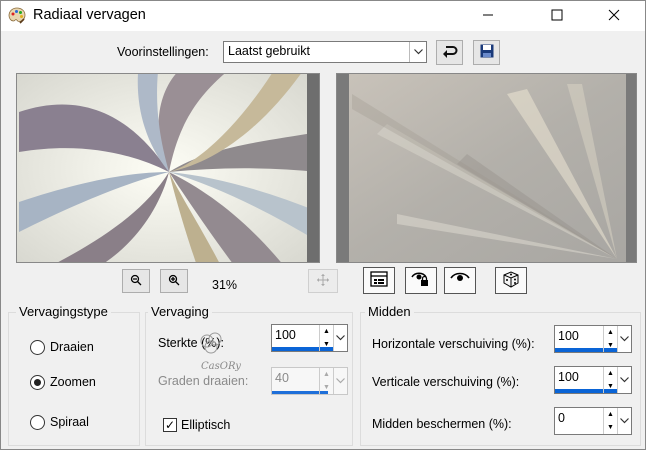 The height and width of the screenshot is (450, 646). What do you see at coordinates (72, 347) in the screenshot?
I see `radio-label: Draaien` at bounding box center [72, 347].